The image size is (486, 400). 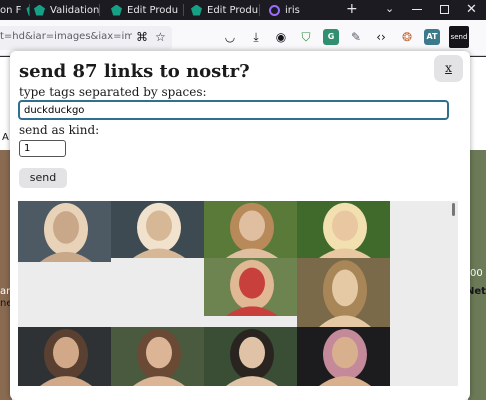 What do you see at coordinates (256, 37) in the screenshot?
I see `downloads-icon: ⤓` at bounding box center [256, 37].